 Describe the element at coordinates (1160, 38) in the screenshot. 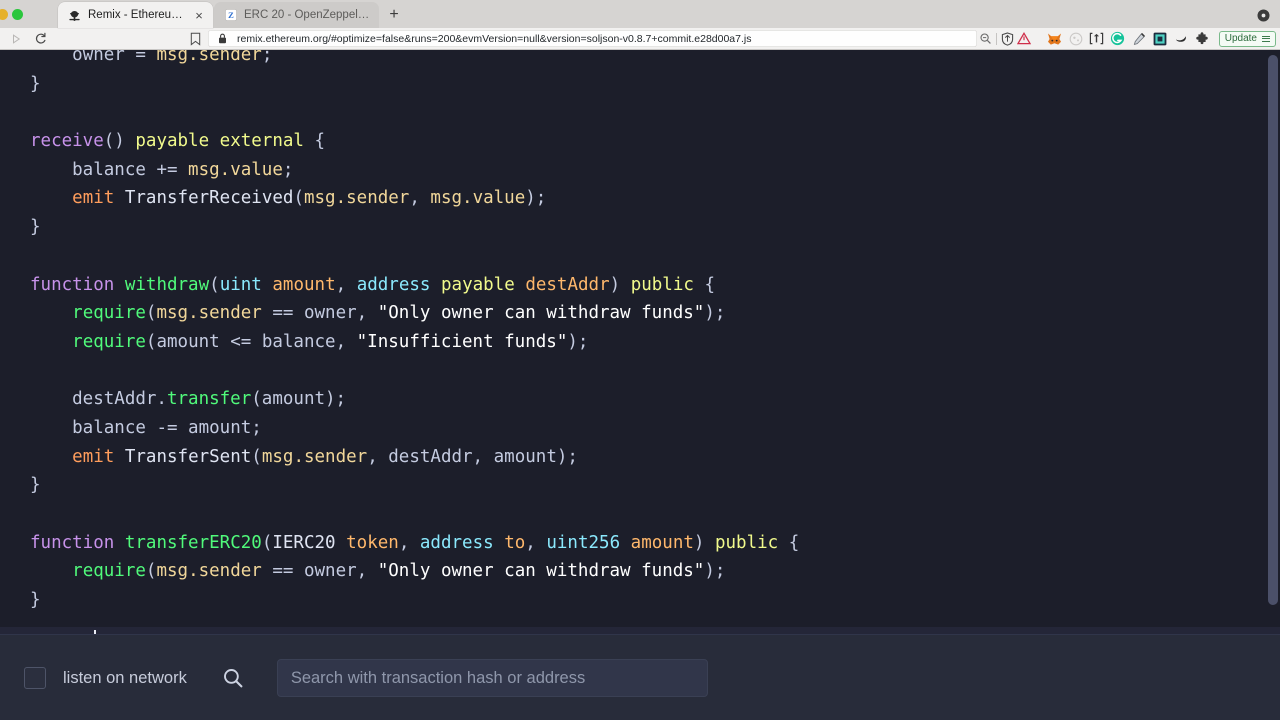

I see `pixel-grid-icon` at that location.